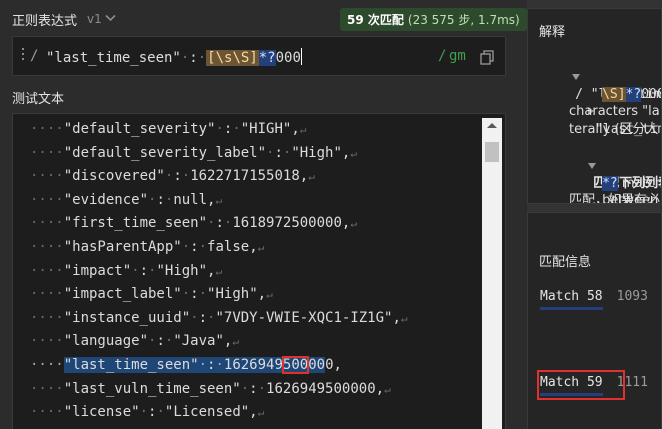 Image resolution: width=662 pixels, height=429 pixels. What do you see at coordinates (147, 246) in the screenshot?
I see `test-line: ····"hasParentApp"·:·false,↵` at bounding box center [147, 246].